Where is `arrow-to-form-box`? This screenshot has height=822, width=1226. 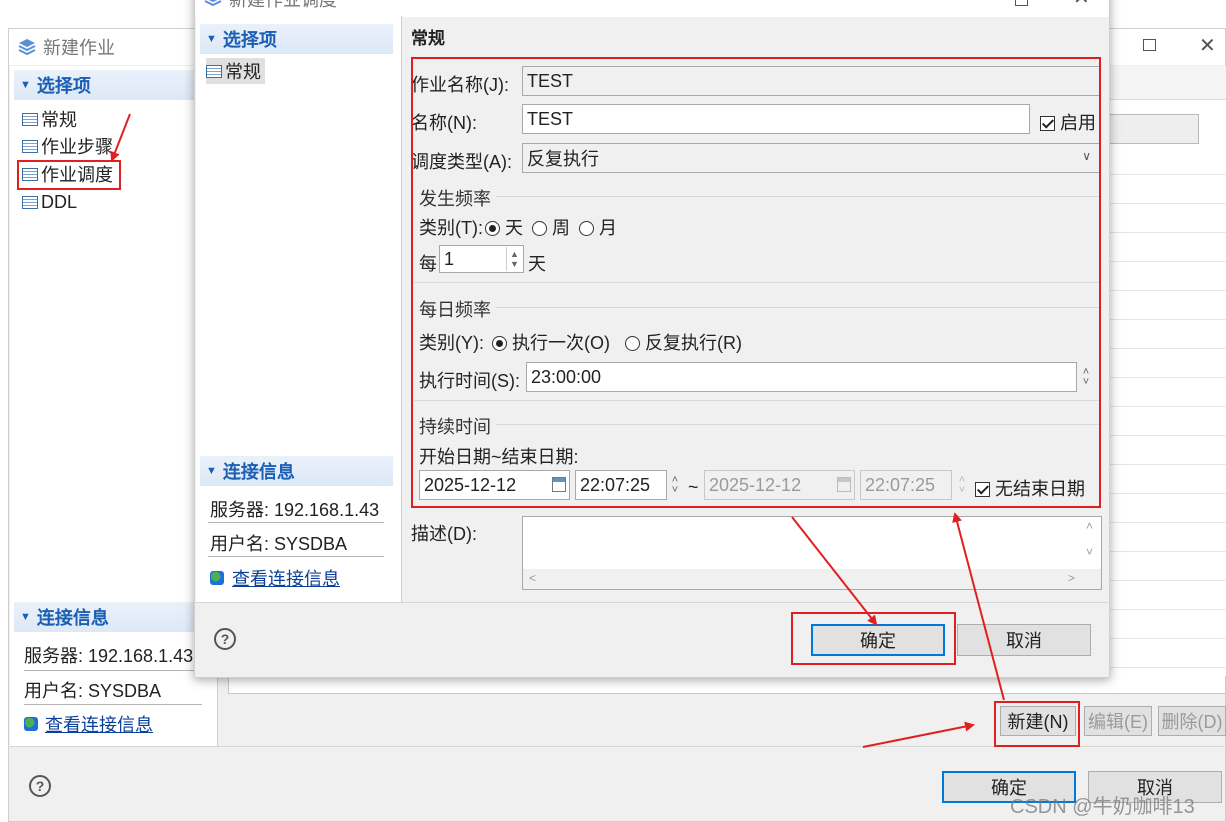
arrow-to-form-box is located at coordinates (978, 606).